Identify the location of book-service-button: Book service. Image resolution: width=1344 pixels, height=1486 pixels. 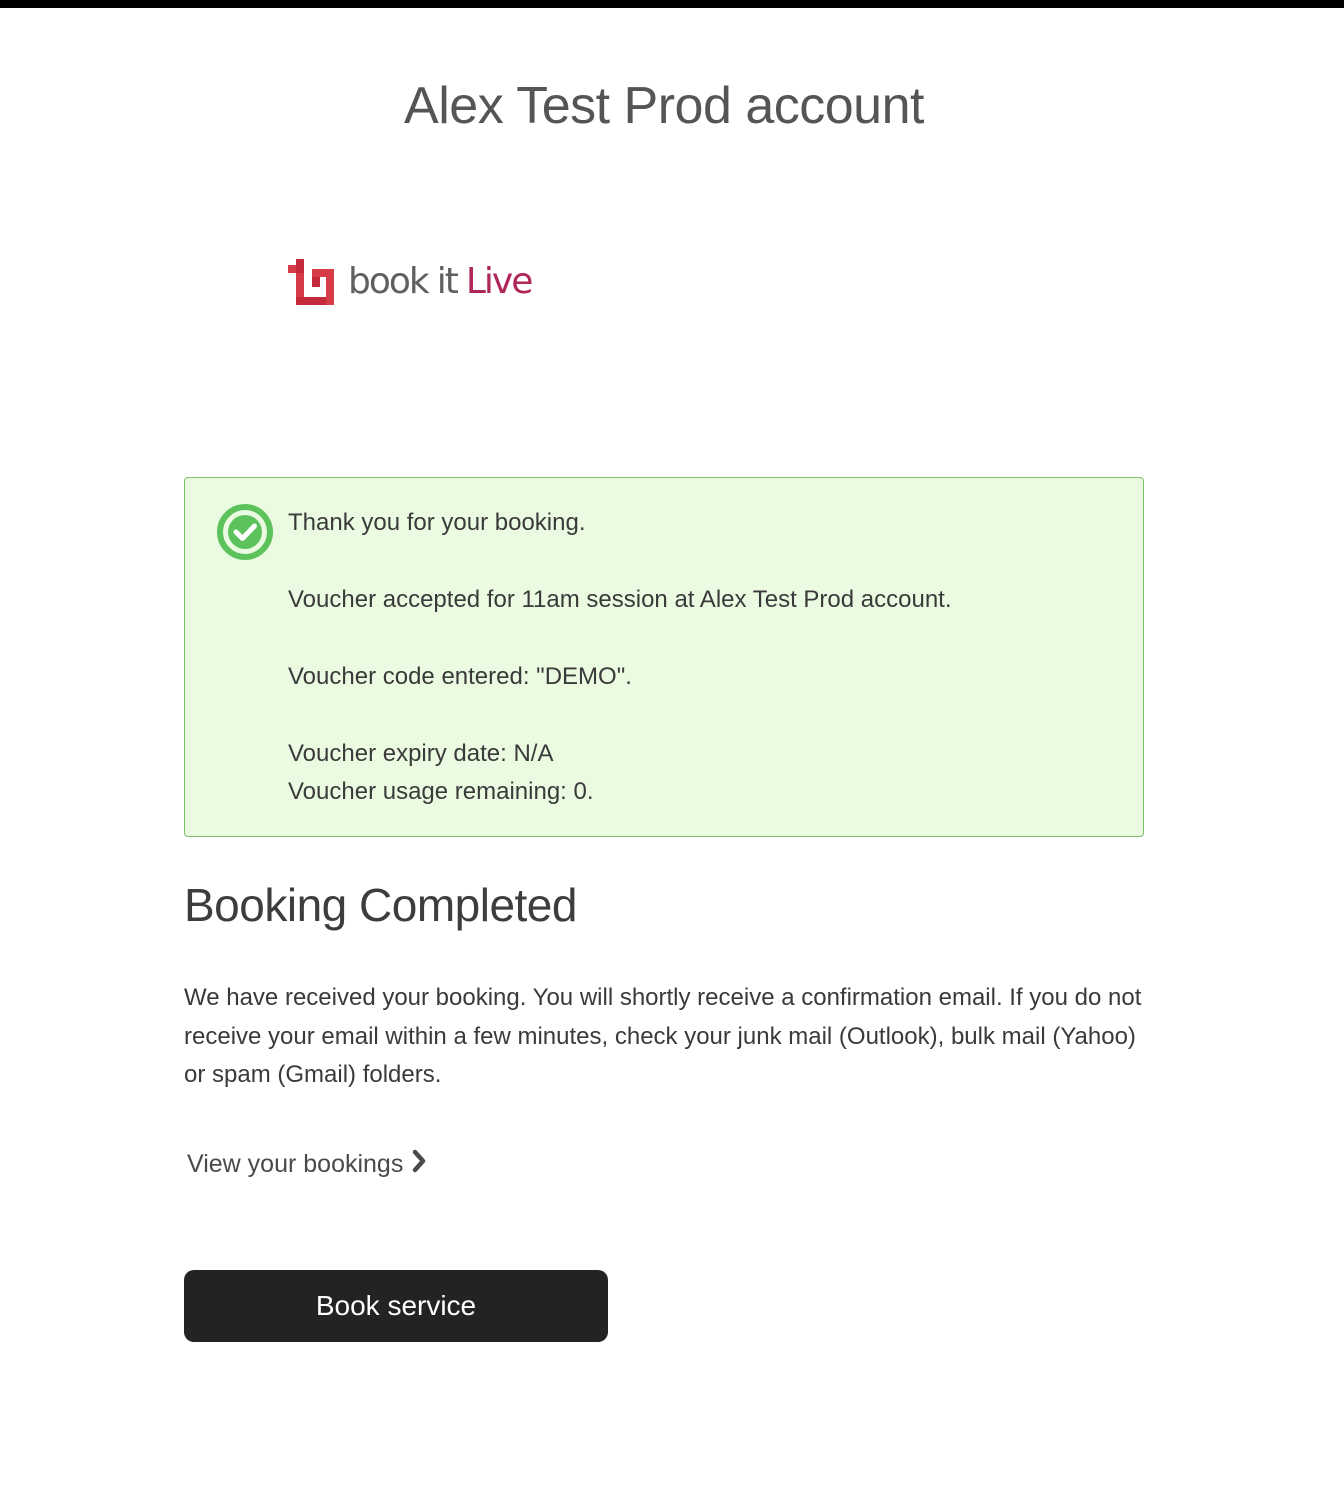
(396, 1306).